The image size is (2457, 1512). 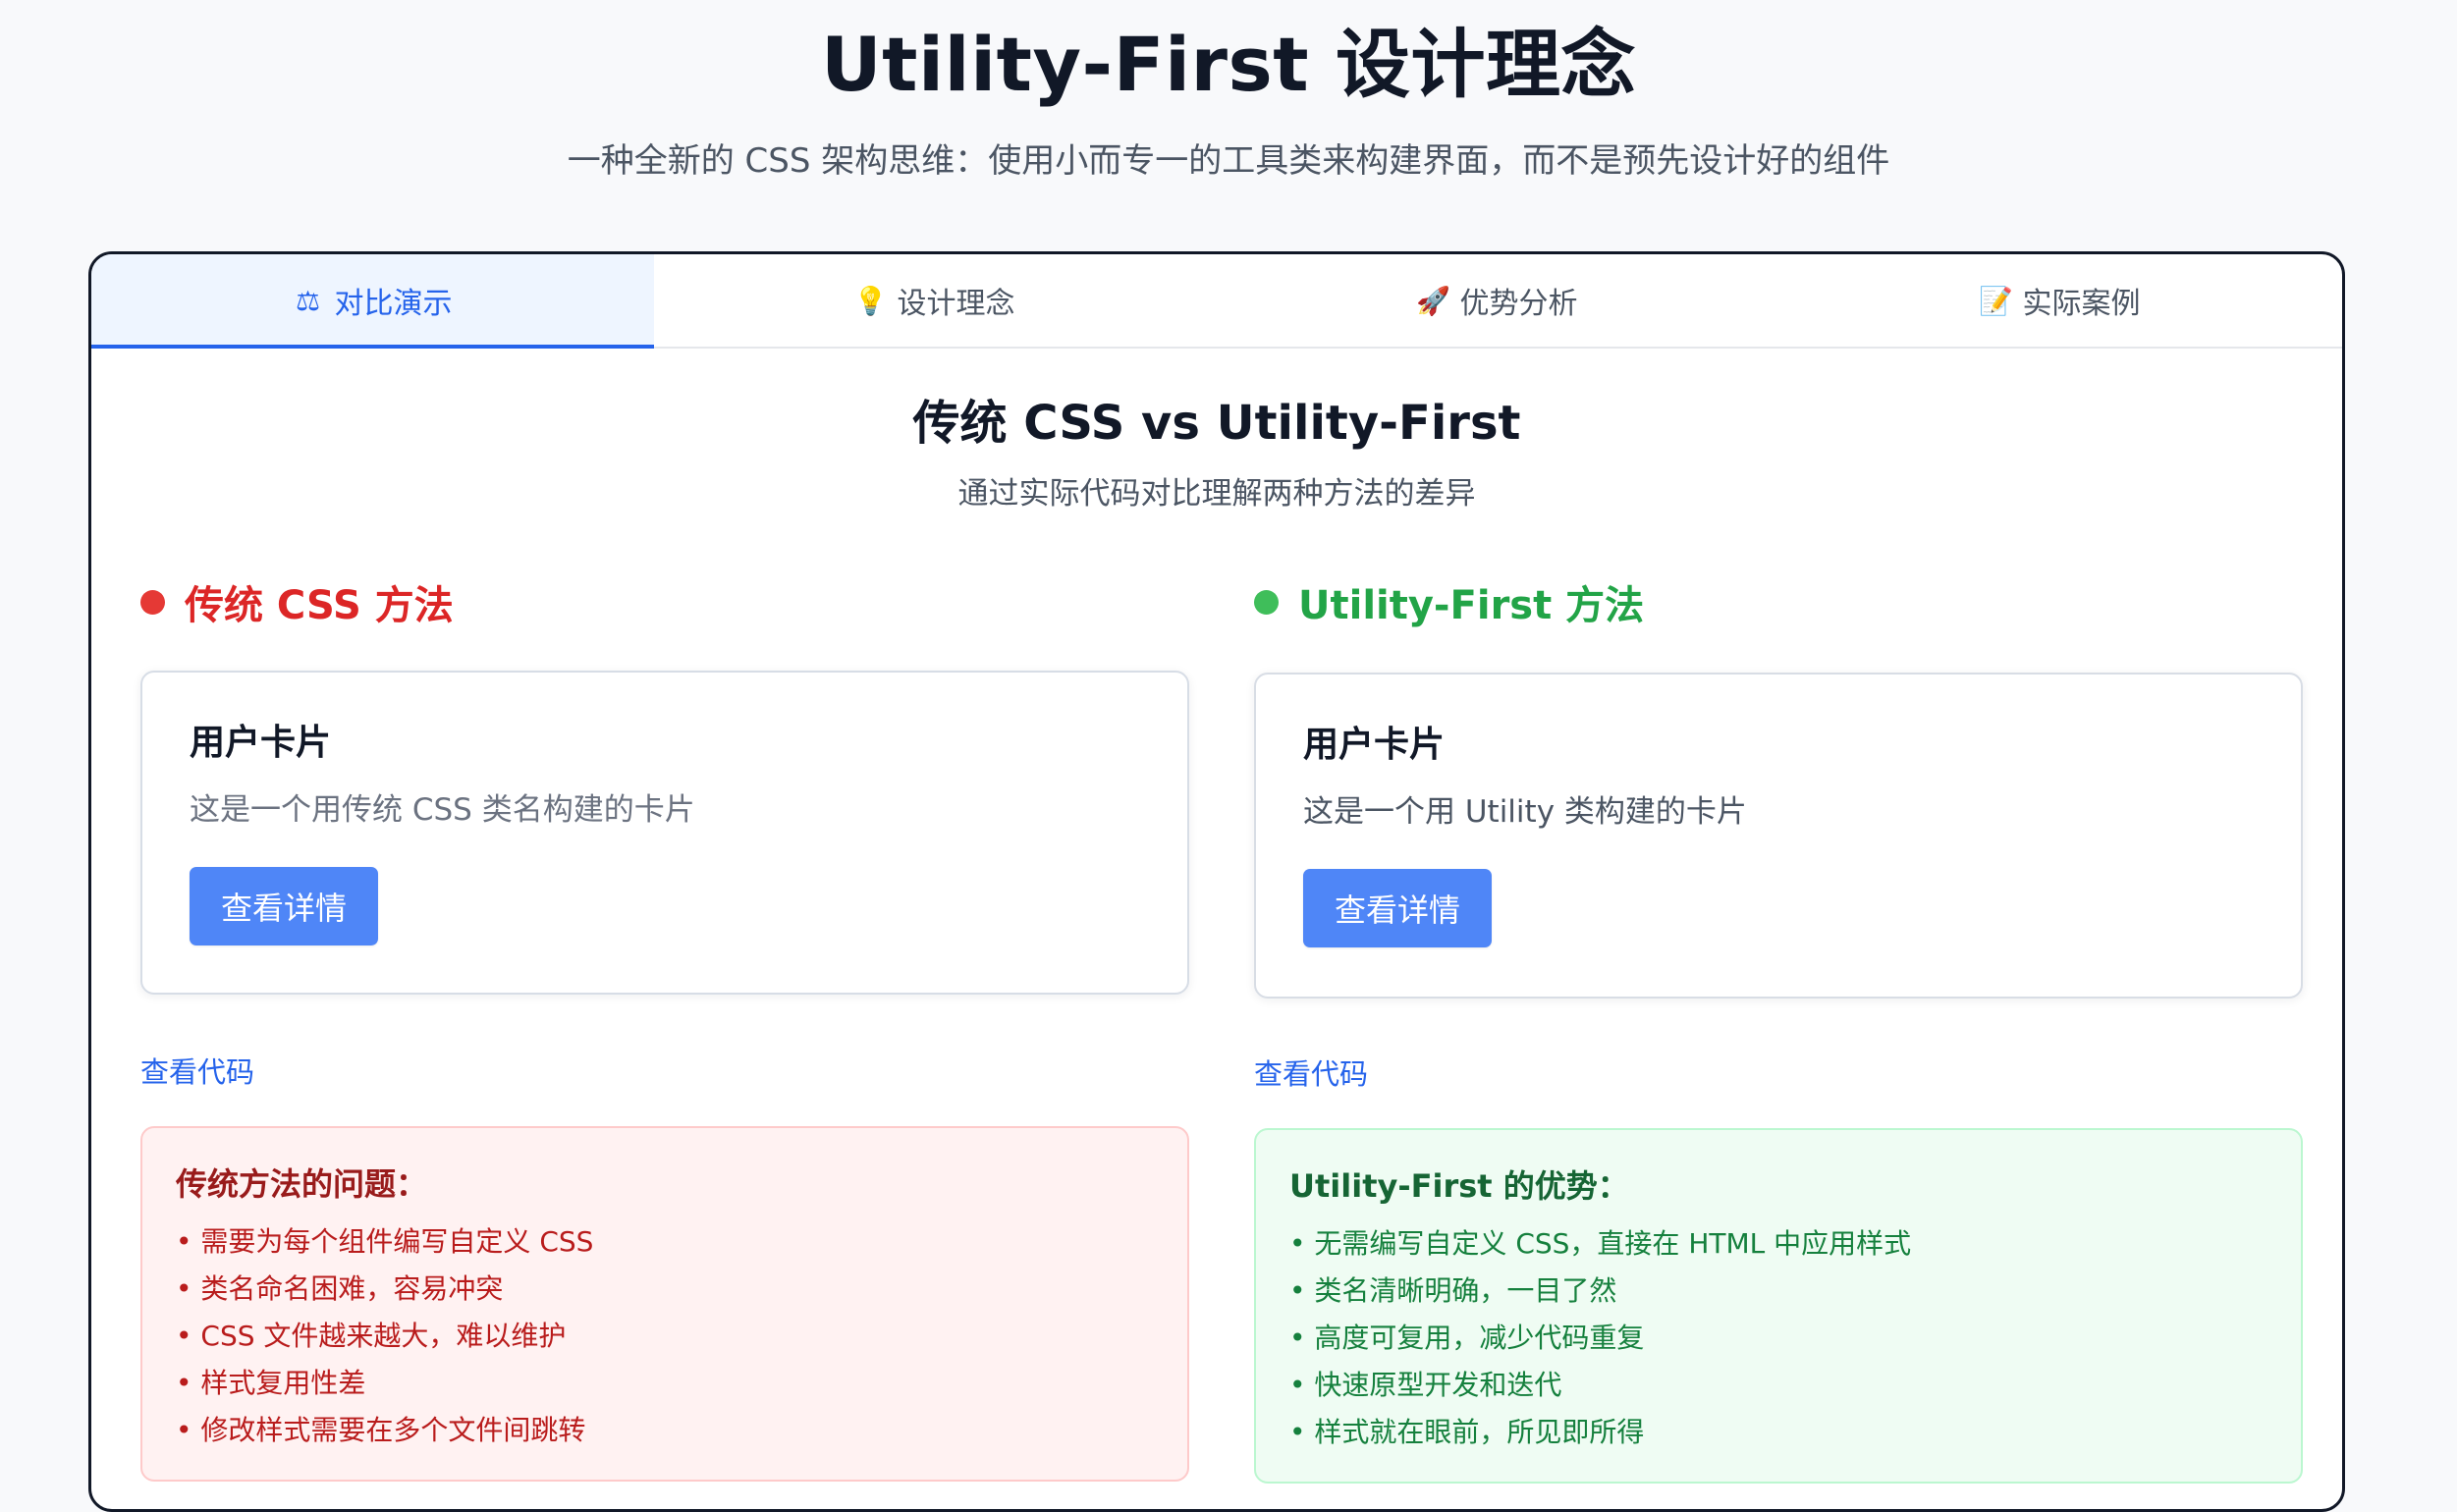 What do you see at coordinates (1471, 606) in the screenshot?
I see `utility-first-heading-text: Utility-First 方法` at bounding box center [1471, 606].